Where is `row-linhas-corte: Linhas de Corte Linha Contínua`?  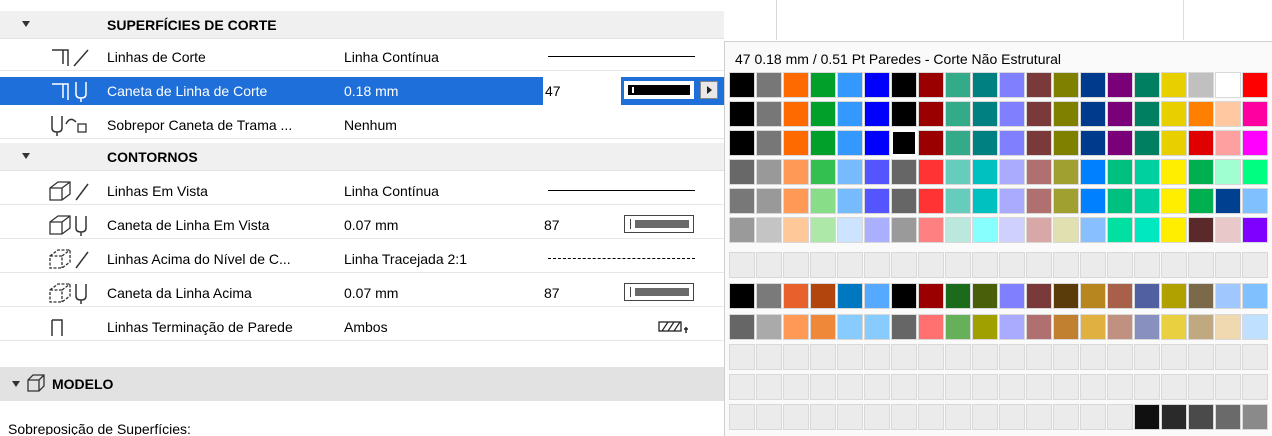 row-linhas-corte: Linhas de Corte Linha Contínua is located at coordinates (362, 57).